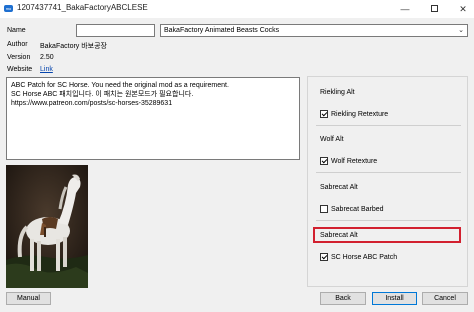 The height and width of the screenshot is (312, 474). Describe the element at coordinates (47, 57) in the screenshot. I see `version-value: 2.50` at that location.